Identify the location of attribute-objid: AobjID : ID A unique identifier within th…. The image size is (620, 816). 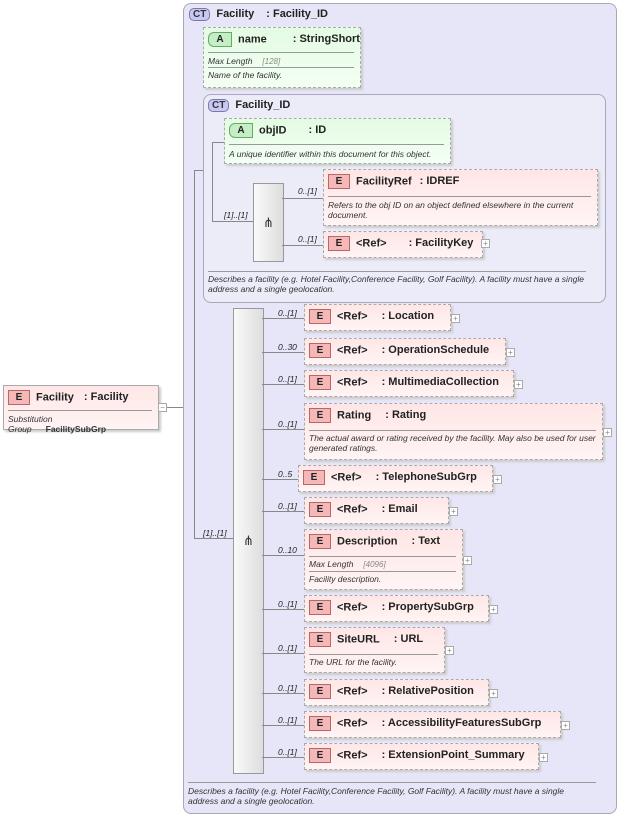
(337, 141).